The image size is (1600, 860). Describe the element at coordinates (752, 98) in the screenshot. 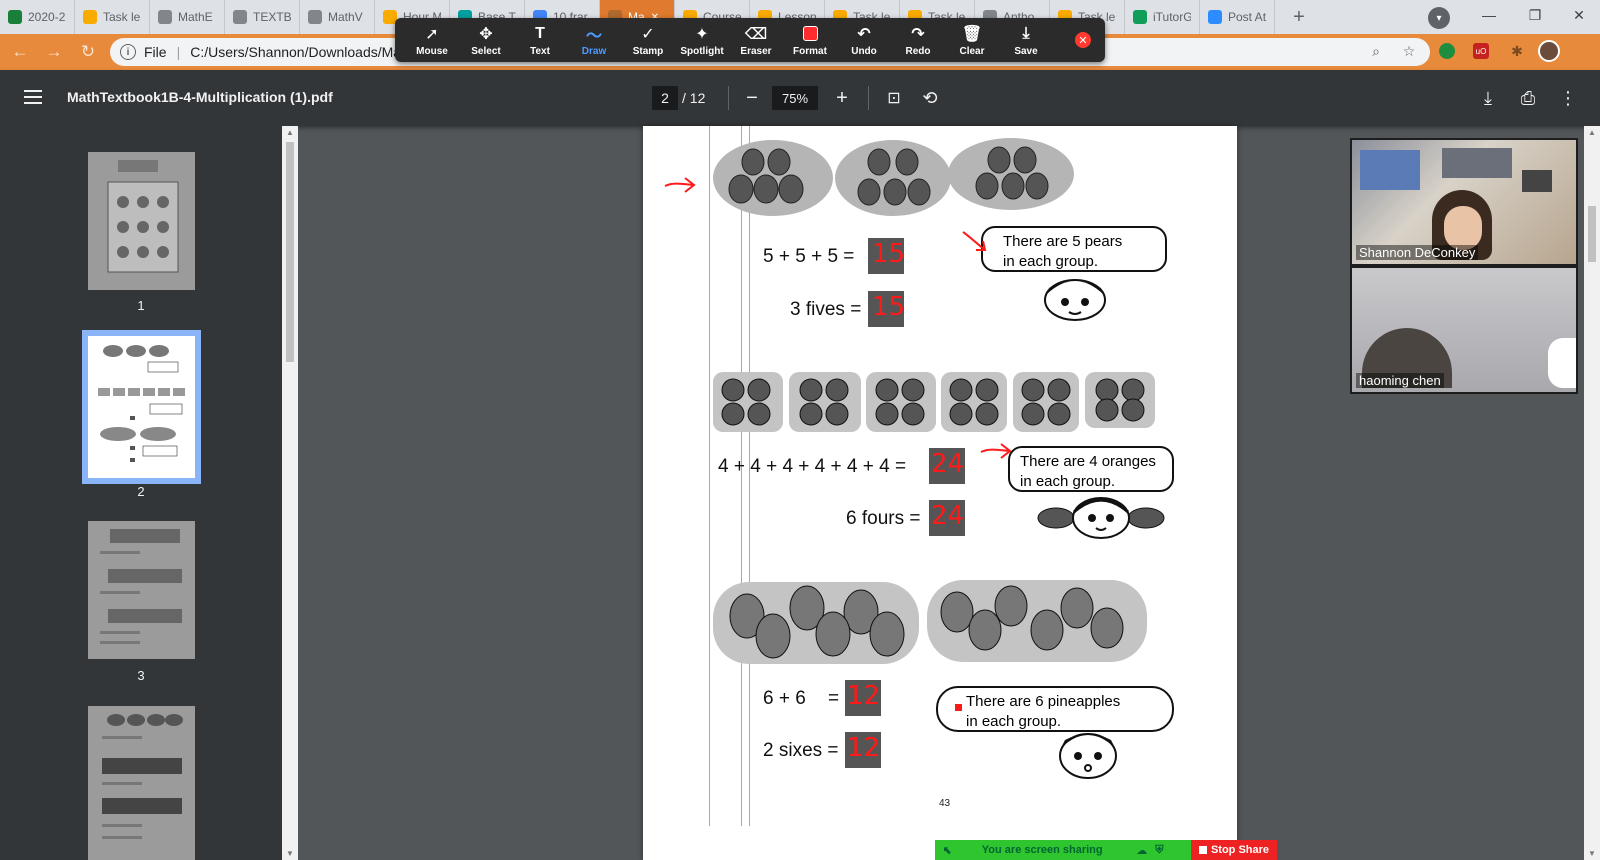

I see `zoom-out-button: −` at that location.